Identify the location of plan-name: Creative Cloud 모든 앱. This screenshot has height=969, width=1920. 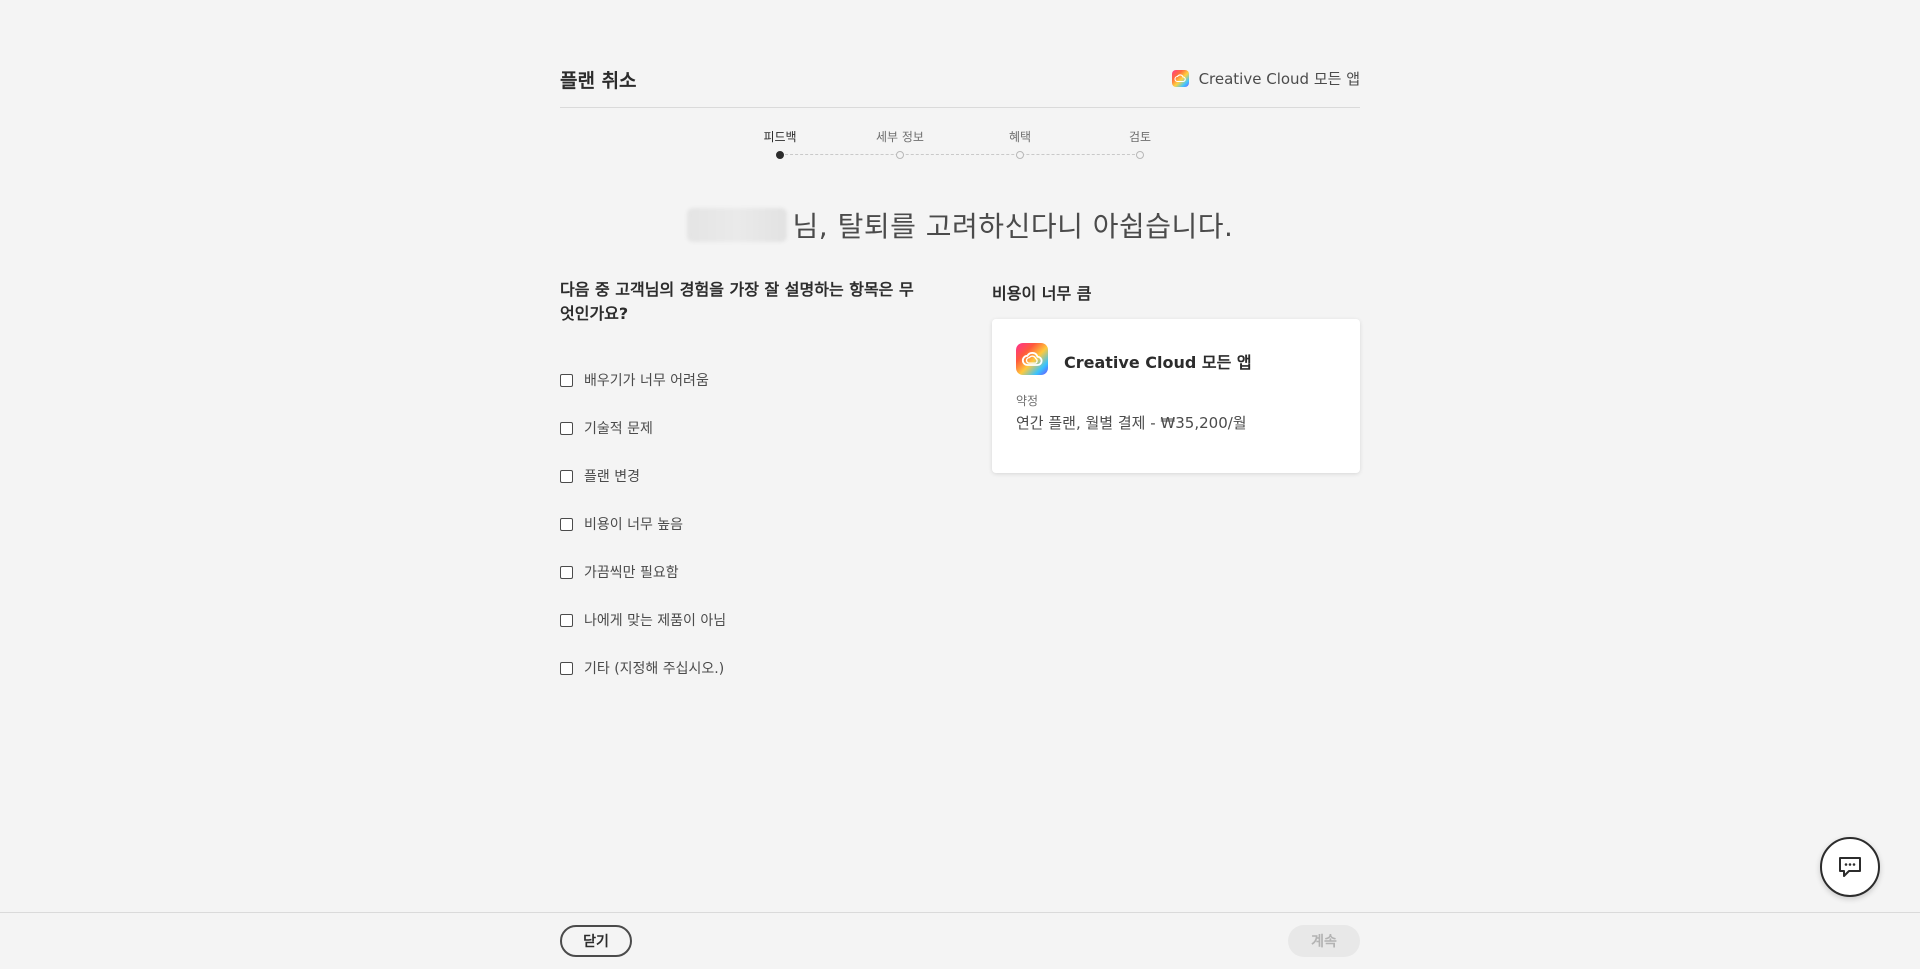
(1158, 362).